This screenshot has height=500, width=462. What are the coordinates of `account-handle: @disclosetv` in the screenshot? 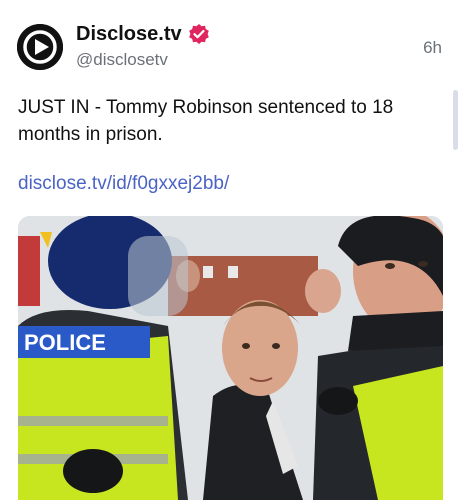 It's located at (122, 60).